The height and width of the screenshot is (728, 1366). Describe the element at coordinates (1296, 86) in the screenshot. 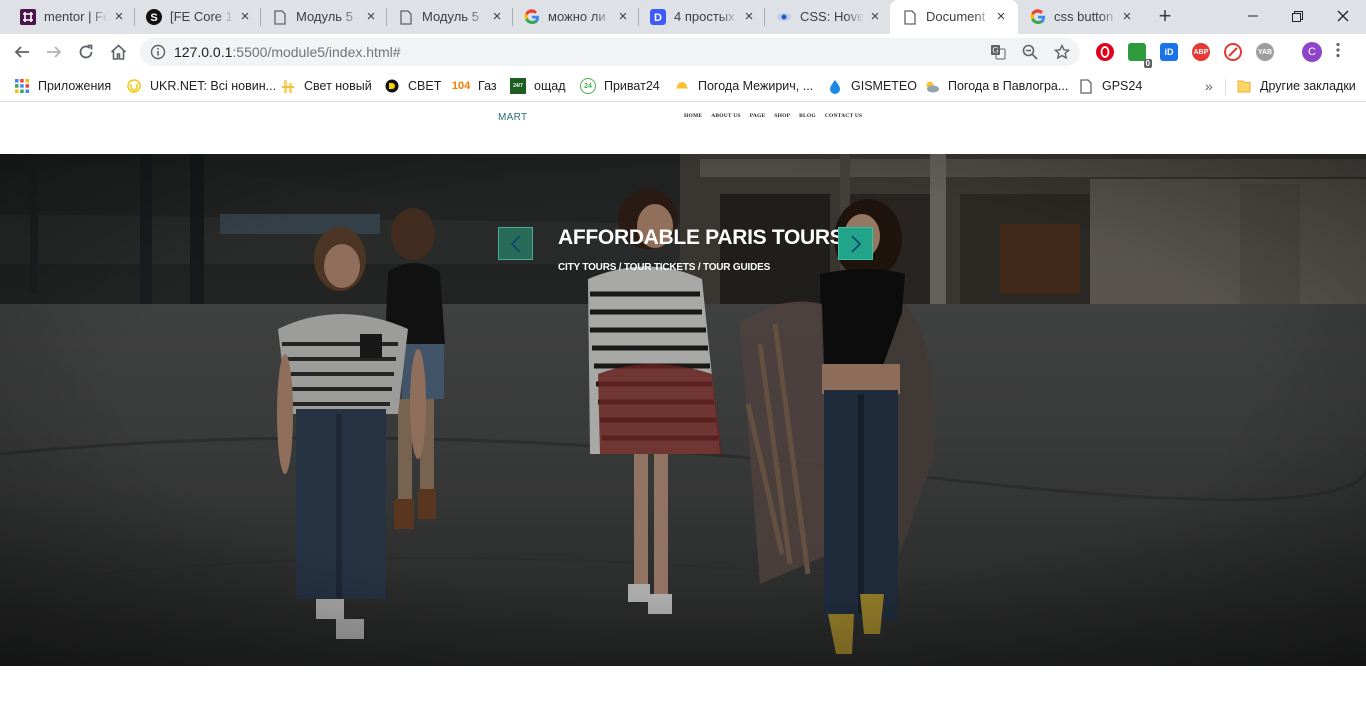

I see `other-bookmarks: Другие закладки` at that location.